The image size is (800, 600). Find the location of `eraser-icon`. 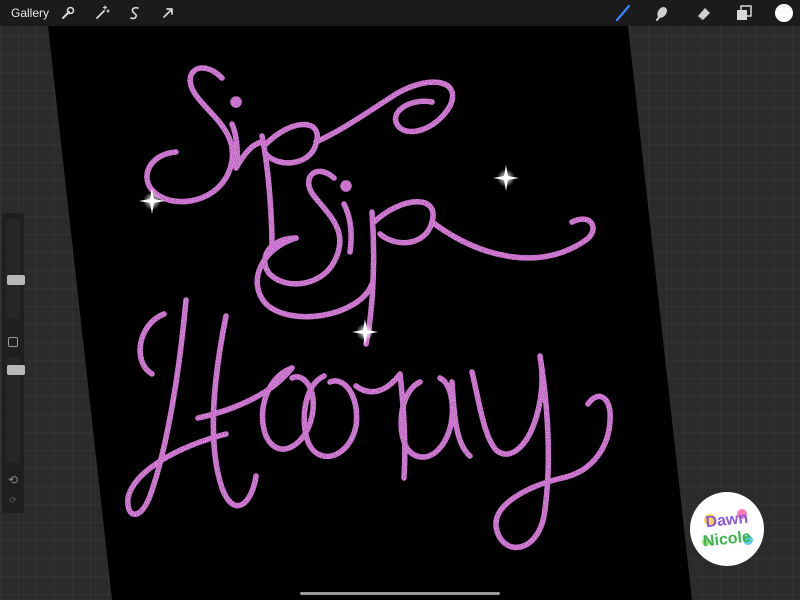

eraser-icon is located at coordinates (704, 13).